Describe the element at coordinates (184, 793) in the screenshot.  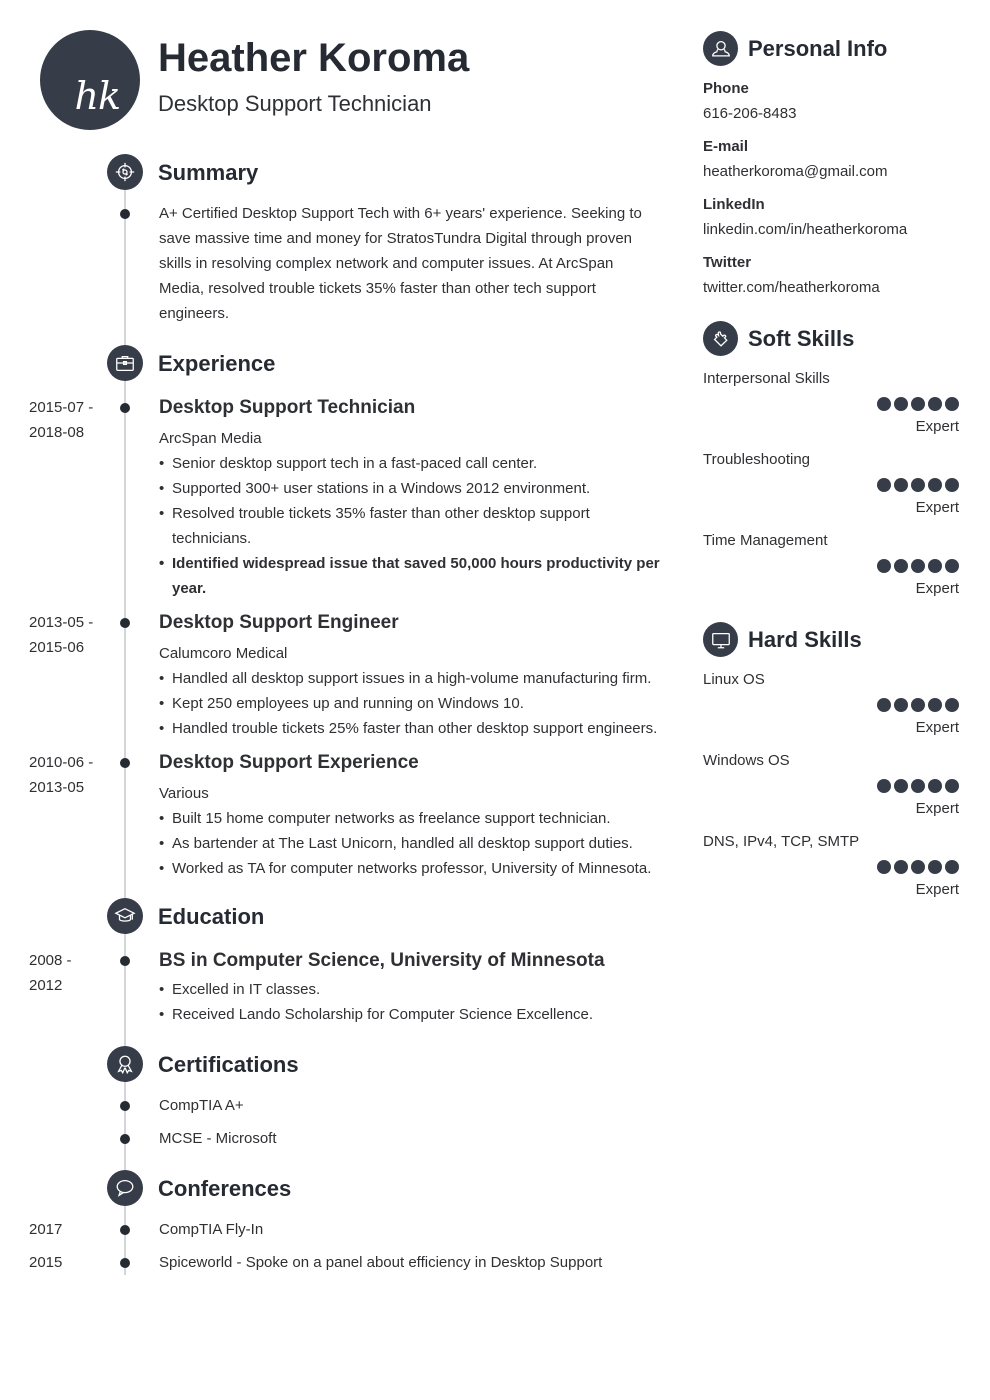
I see `job-company: Various` at that location.